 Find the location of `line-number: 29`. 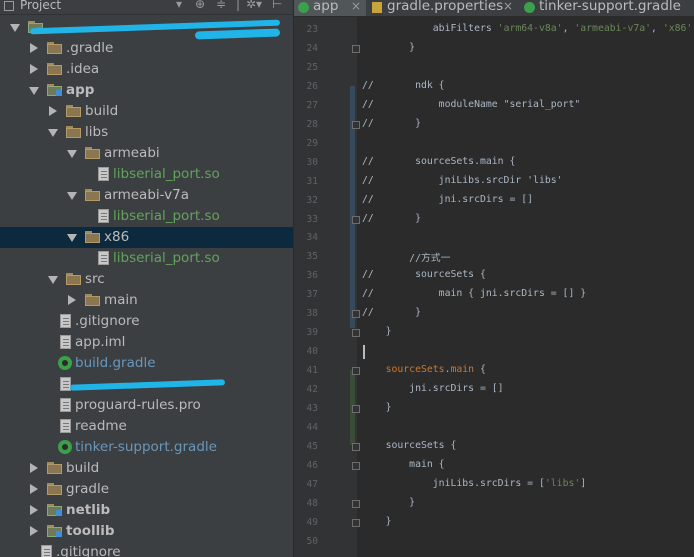

line-number: 29 is located at coordinates (312, 143).